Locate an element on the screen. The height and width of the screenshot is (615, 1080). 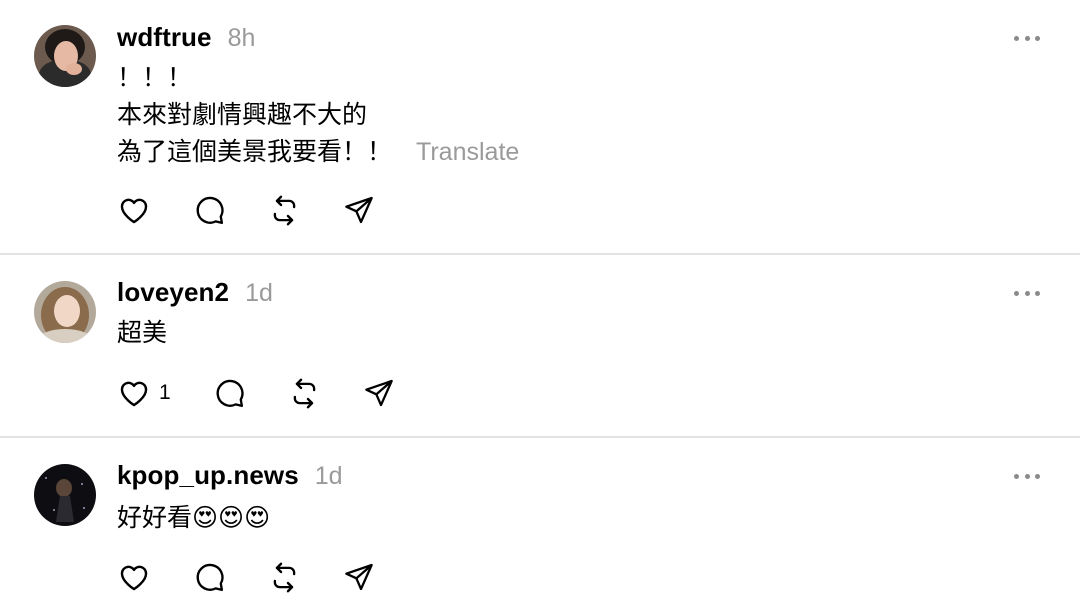
like-count: 1 is located at coordinates (165, 392).